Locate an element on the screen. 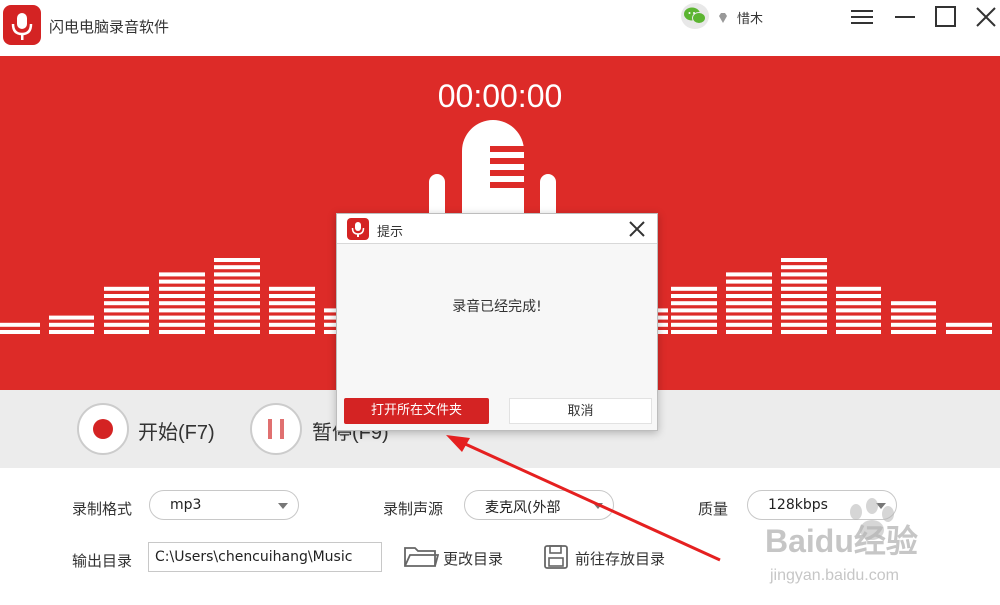 This screenshot has width=1000, height=605. output-path-field: C:\Users\chencuihang\Music is located at coordinates (265, 557).